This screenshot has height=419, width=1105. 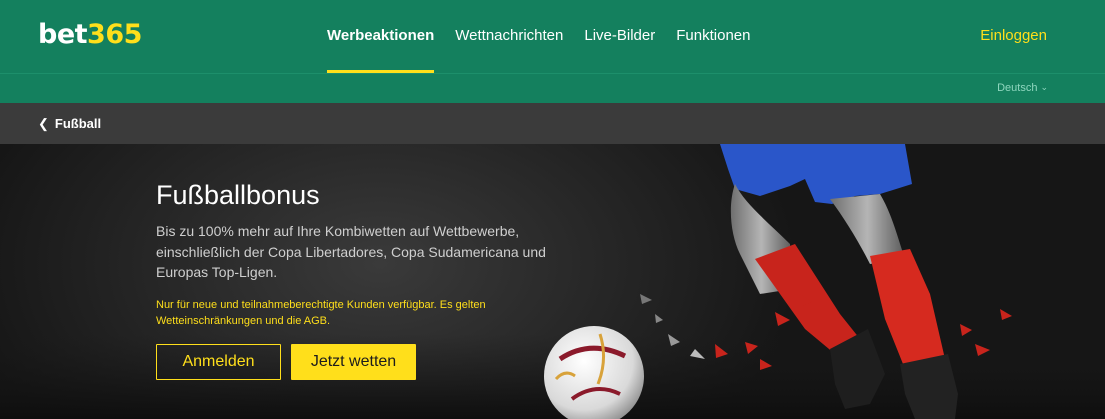 What do you see at coordinates (552, 88) in the screenshot?
I see `language-bar: Deutsch ⌄` at bounding box center [552, 88].